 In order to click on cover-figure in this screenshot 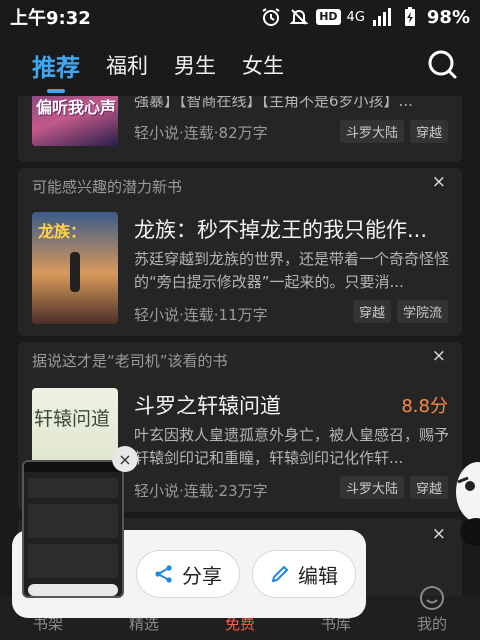, I will do `click(75, 272)`.